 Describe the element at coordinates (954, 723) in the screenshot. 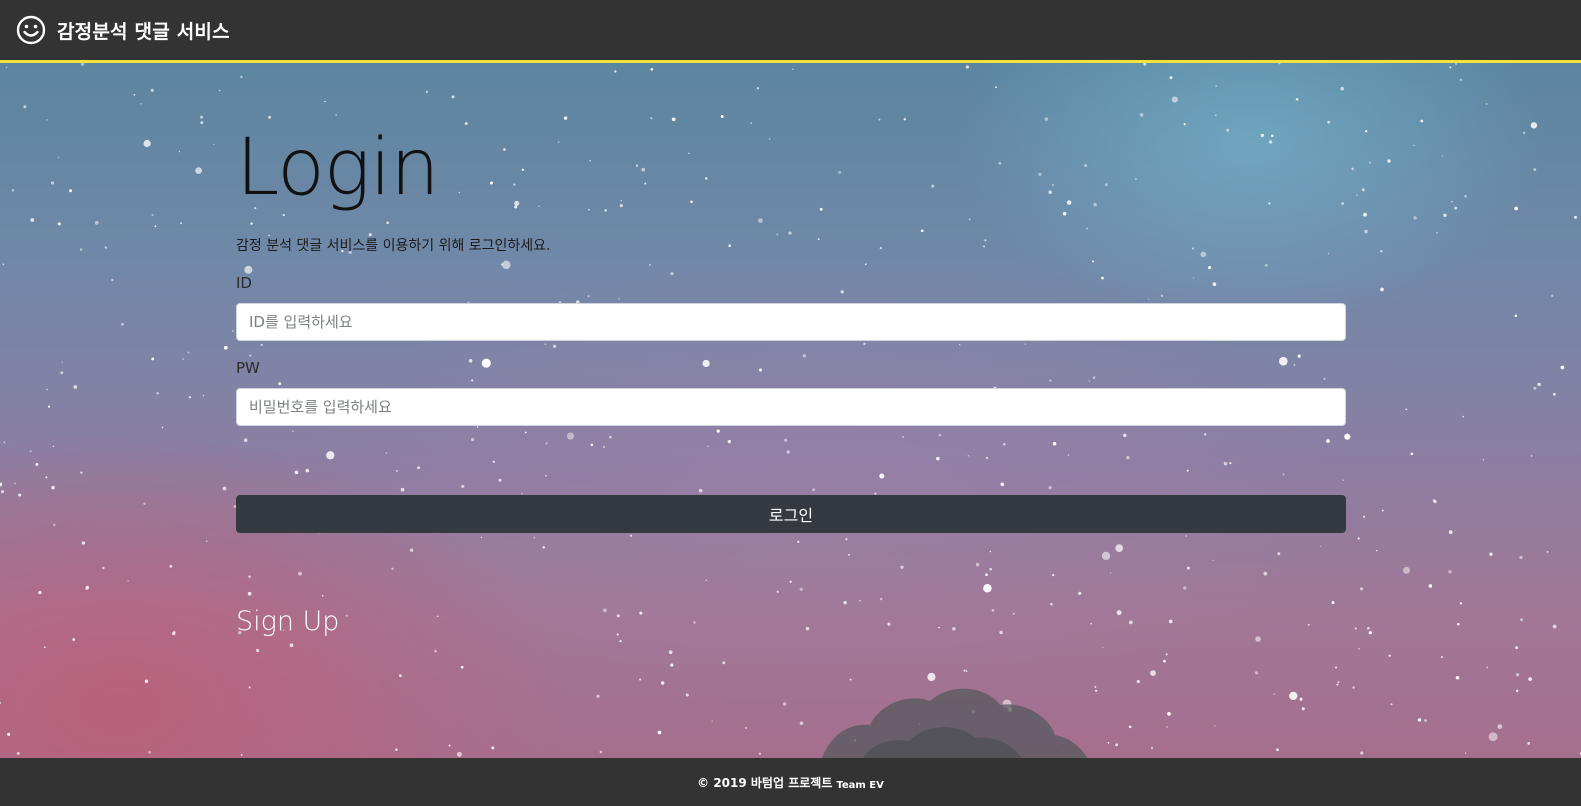

I see `tree-silhouette` at that location.